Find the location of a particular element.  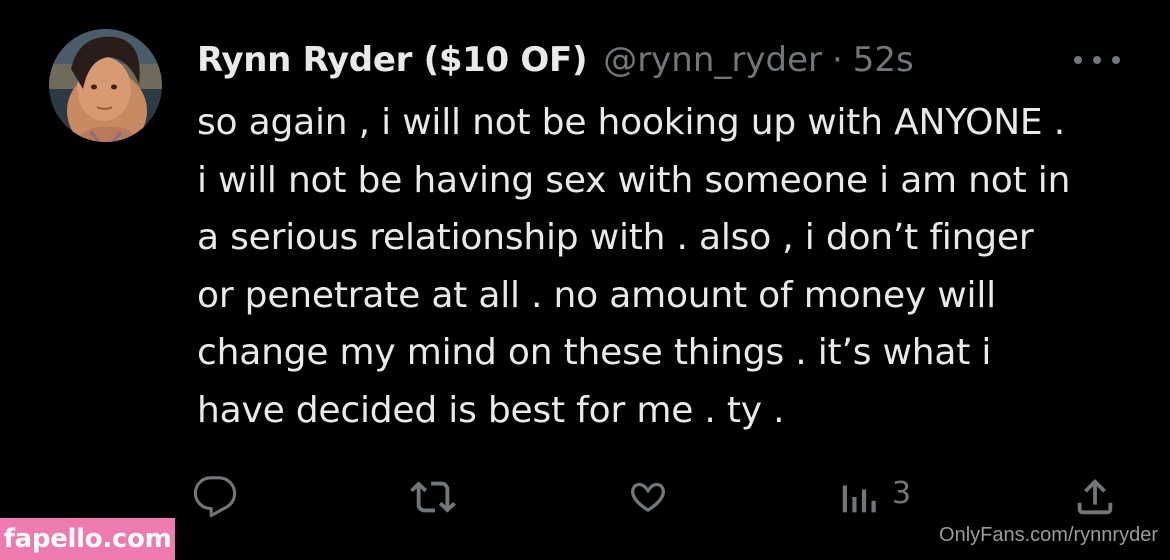

watermark-fapello: fapello.com is located at coordinates (87, 539).